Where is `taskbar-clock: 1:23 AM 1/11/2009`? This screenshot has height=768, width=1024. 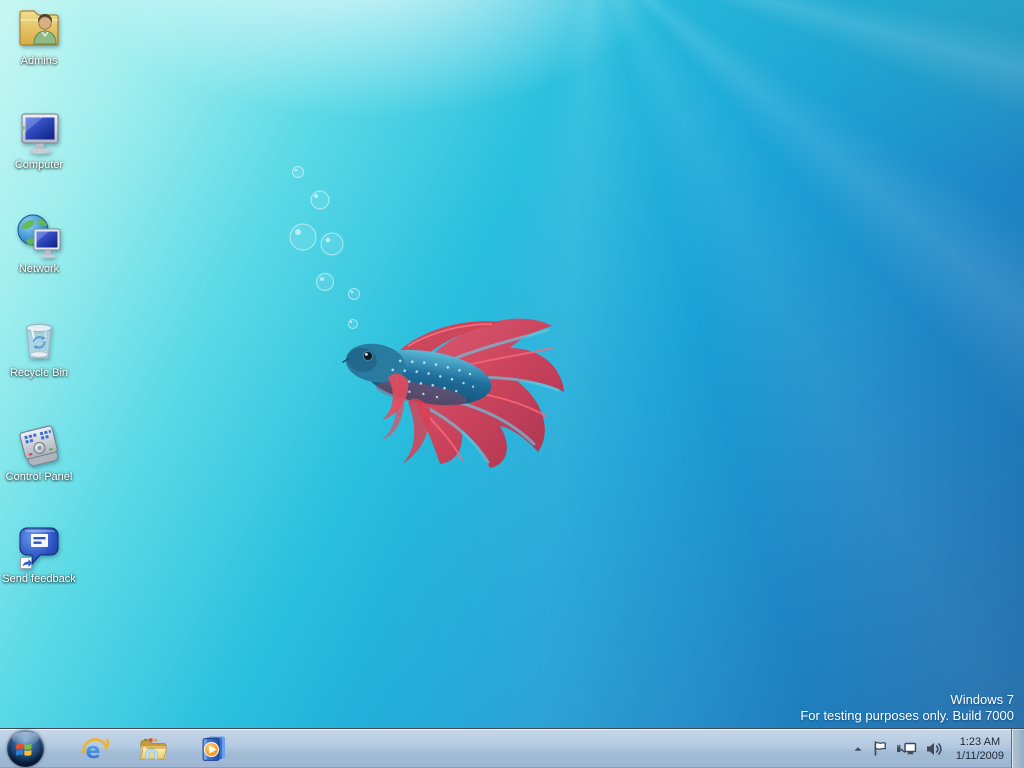
taskbar-clock: 1:23 AM 1/11/2009 is located at coordinates (980, 749).